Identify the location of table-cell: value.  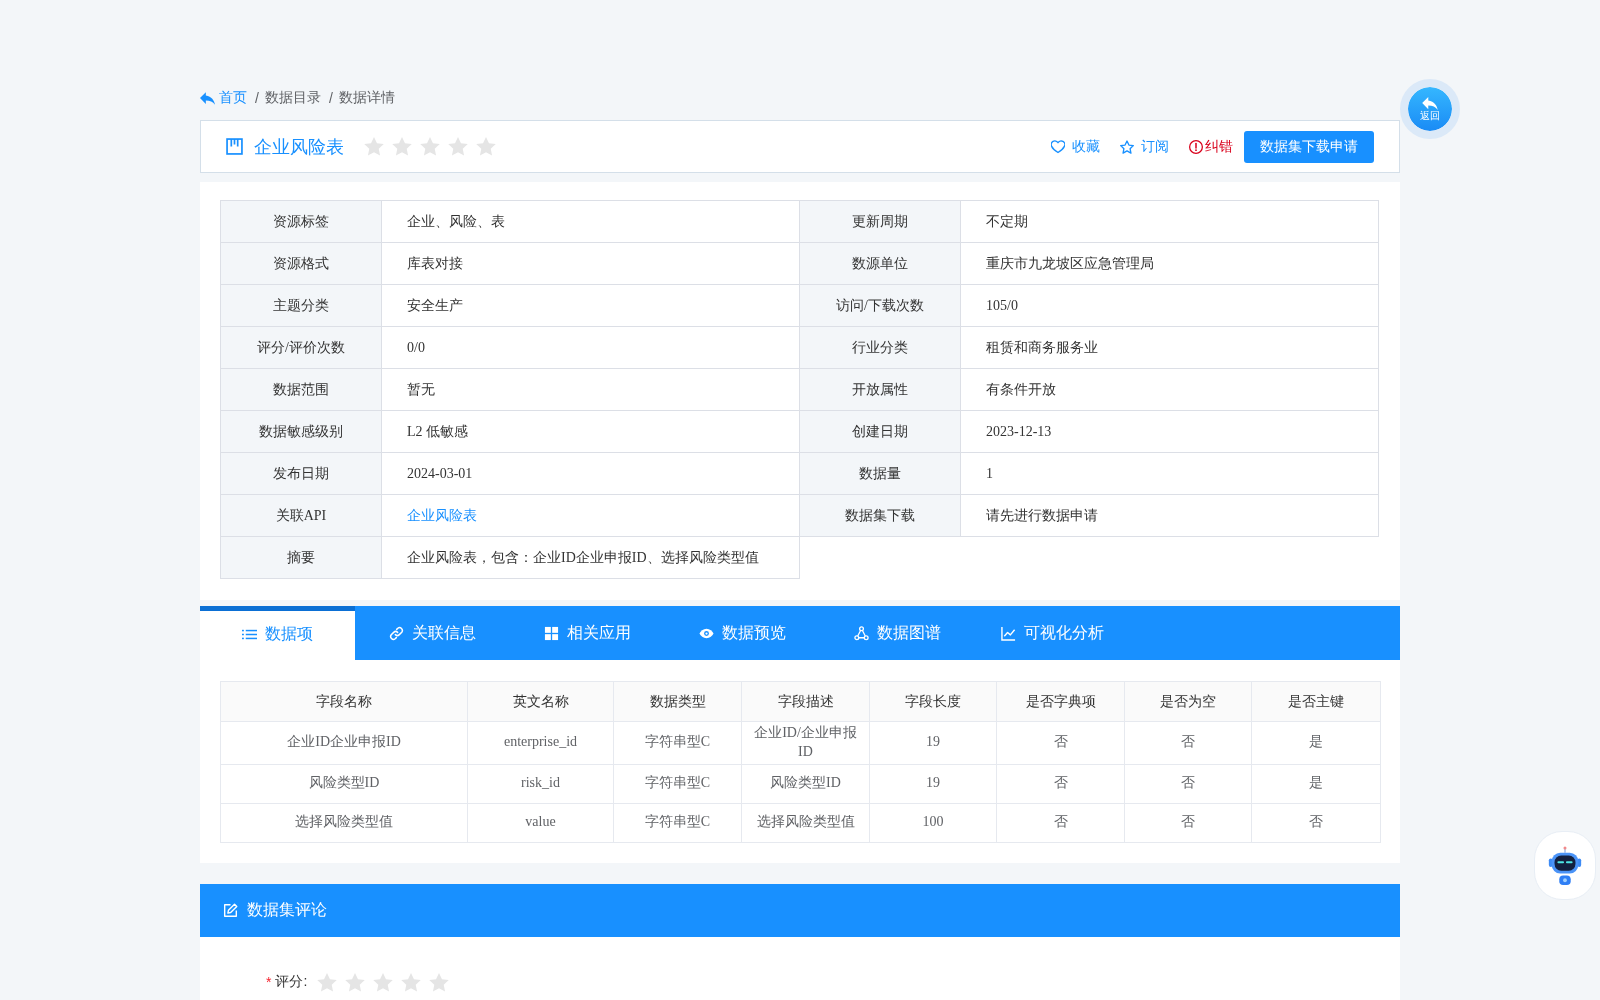
(540, 823).